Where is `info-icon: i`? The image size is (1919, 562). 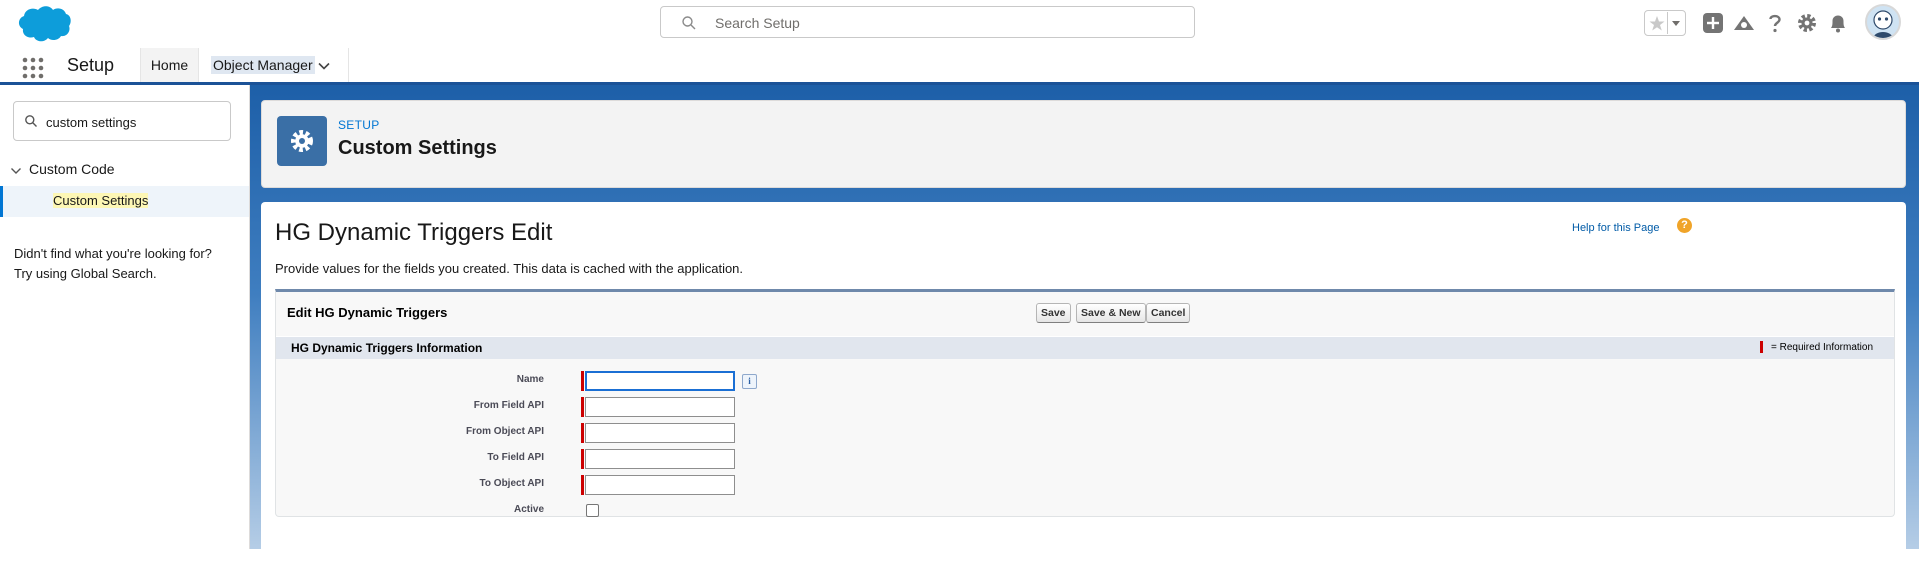 info-icon: i is located at coordinates (749, 381).